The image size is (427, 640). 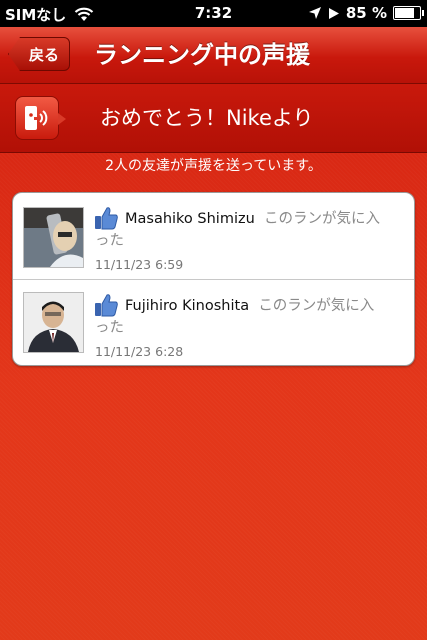 I want to click on battery-percent: 85 %, so click(x=366, y=13).